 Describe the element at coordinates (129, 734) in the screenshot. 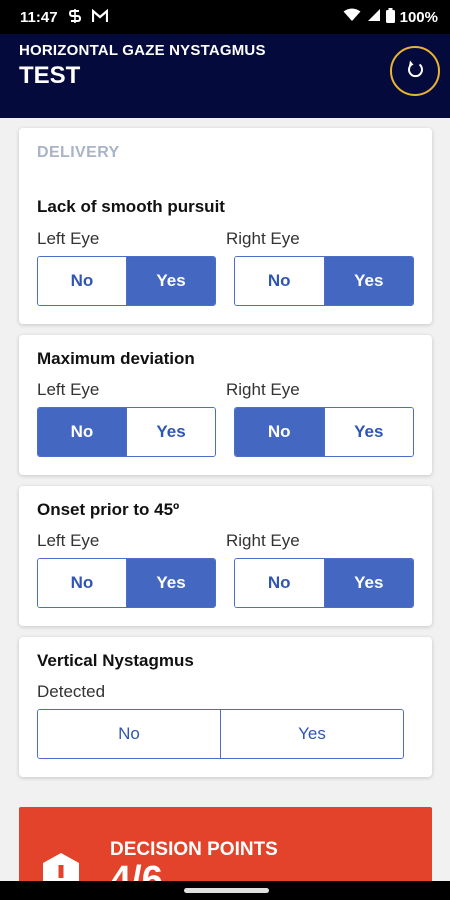

I see `detected-no-option: No` at that location.